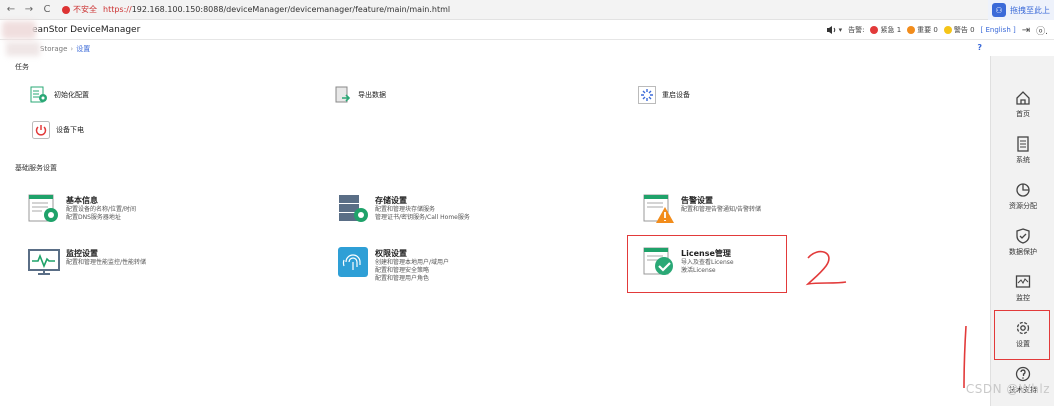 This screenshot has height=406, width=1054. I want to click on card-desc: 配置和管理安全策略, so click(402, 270).